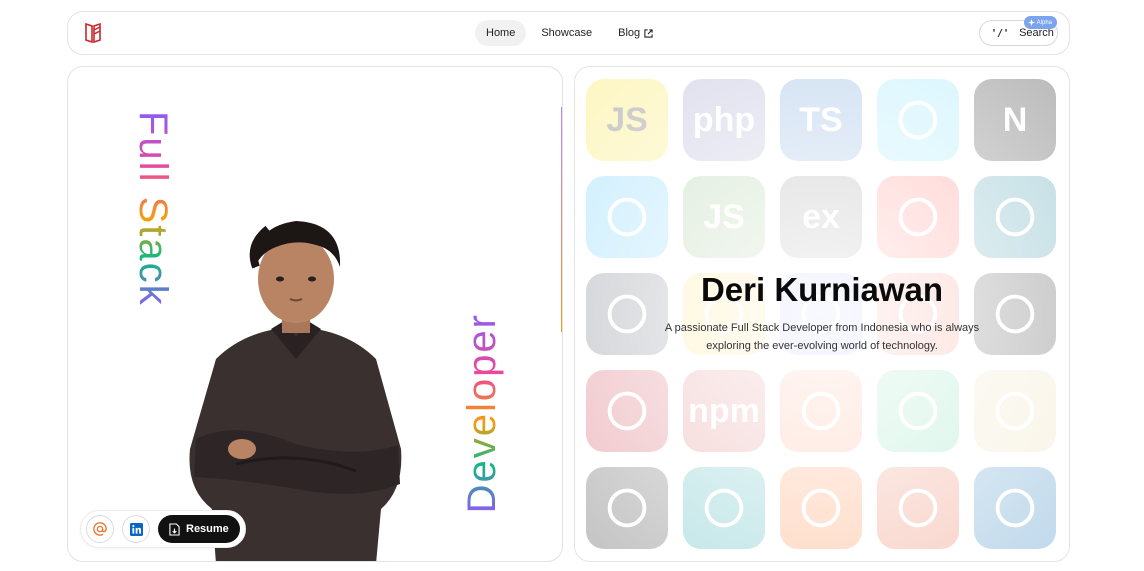  I want to click on navbar: Home Showcase Blog '/' Search Alpha, so click(568, 33).